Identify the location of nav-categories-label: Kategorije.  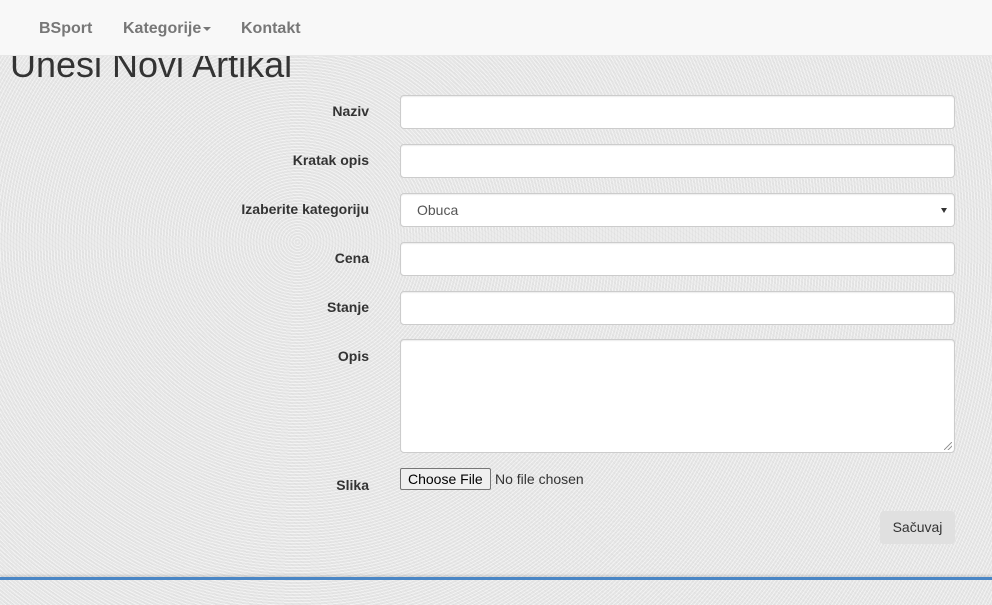
(162, 28).